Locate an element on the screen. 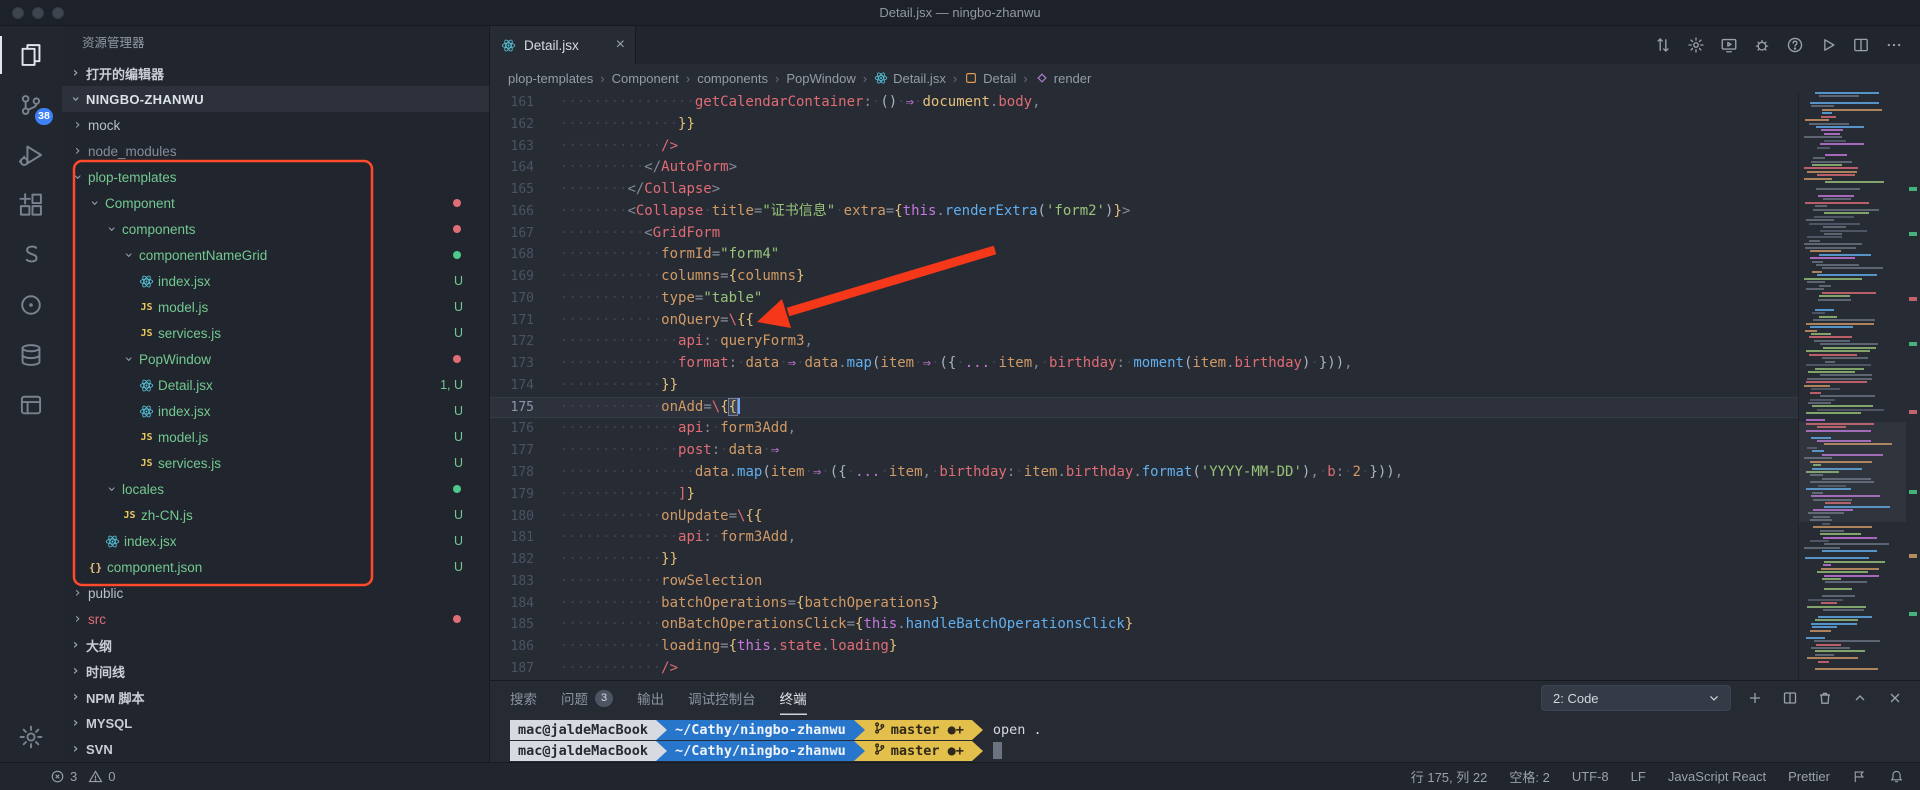  more-actions-icon is located at coordinates (1894, 45).